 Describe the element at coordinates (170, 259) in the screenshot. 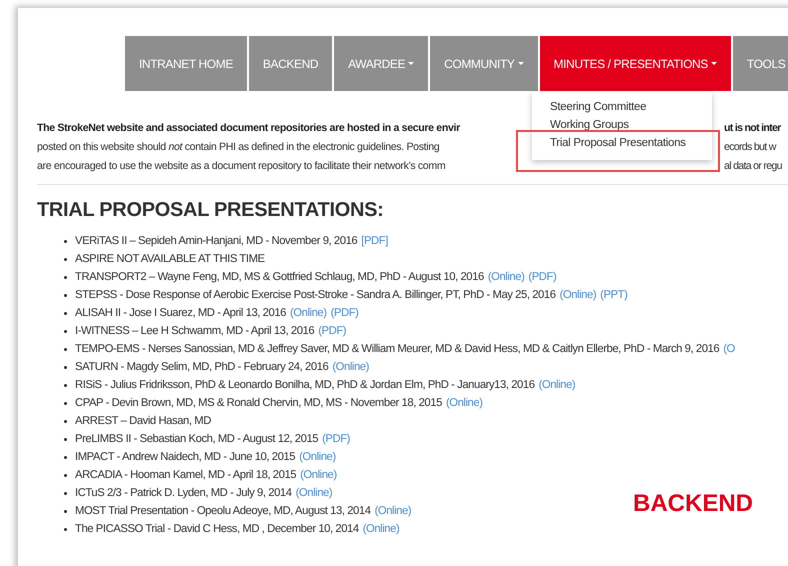

I see `presentation-entry: ASPIRE NOT AVAILABLE AT THIS TIME` at that location.